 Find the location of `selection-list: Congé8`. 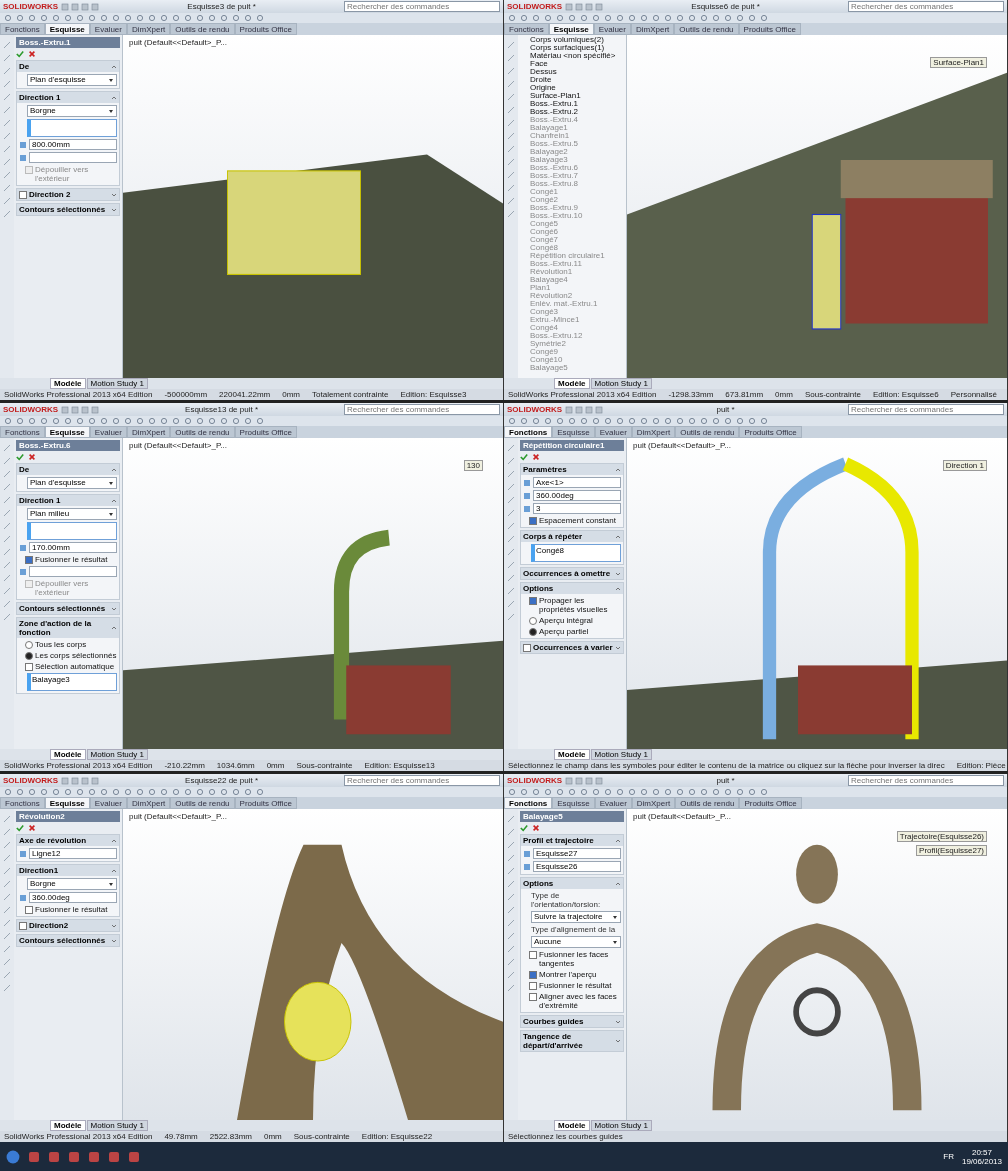

selection-list: Congé8 is located at coordinates (576, 553).